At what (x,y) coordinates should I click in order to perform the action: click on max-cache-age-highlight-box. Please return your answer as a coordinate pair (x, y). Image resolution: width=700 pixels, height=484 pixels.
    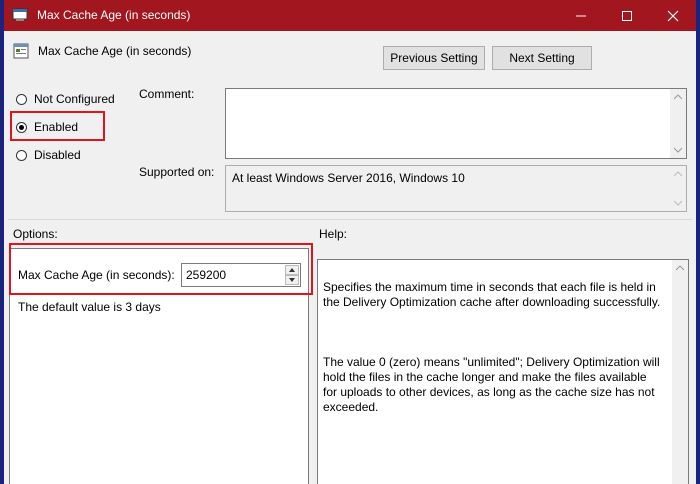
    Looking at the image, I should click on (161, 269).